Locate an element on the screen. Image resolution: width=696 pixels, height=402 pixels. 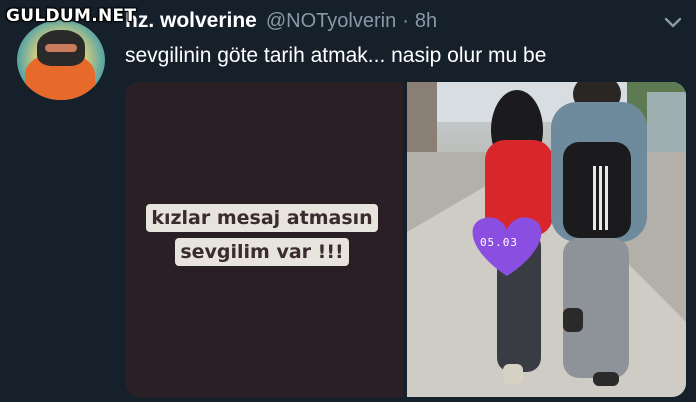
watermark-logo: GULDUM.NET is located at coordinates (71, 16).